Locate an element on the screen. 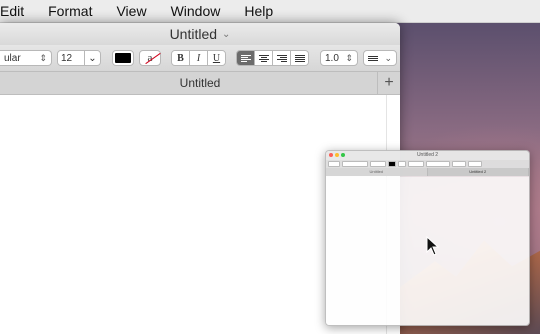  menu-help: Help is located at coordinates (258, 11).